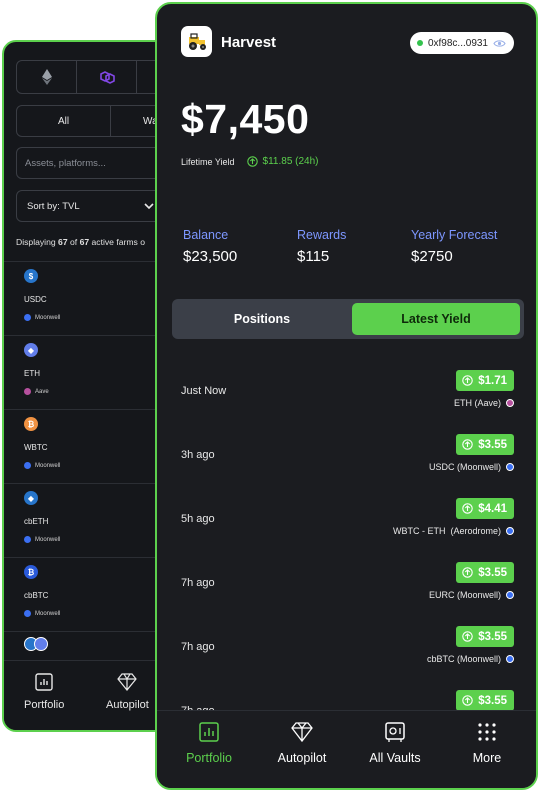  I want to click on eye-icon, so click(499, 43).